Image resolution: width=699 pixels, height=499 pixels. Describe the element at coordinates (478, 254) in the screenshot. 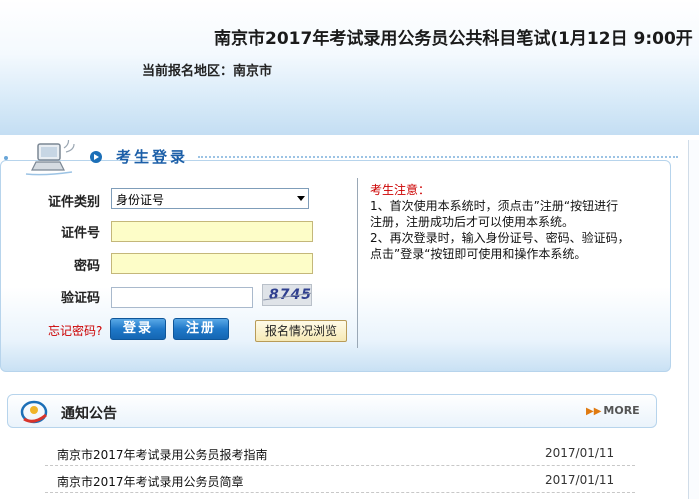

I see `notice-line: 点击”登录“按钮即可使用和操作本系统。` at that location.